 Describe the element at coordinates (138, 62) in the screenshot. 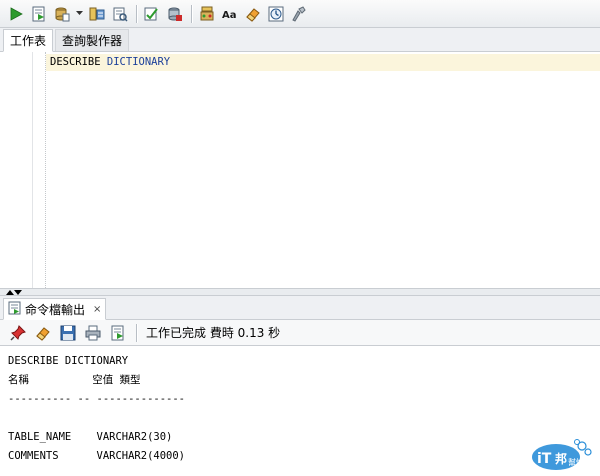

I see `sql-identifier: DICTIONARY` at that location.